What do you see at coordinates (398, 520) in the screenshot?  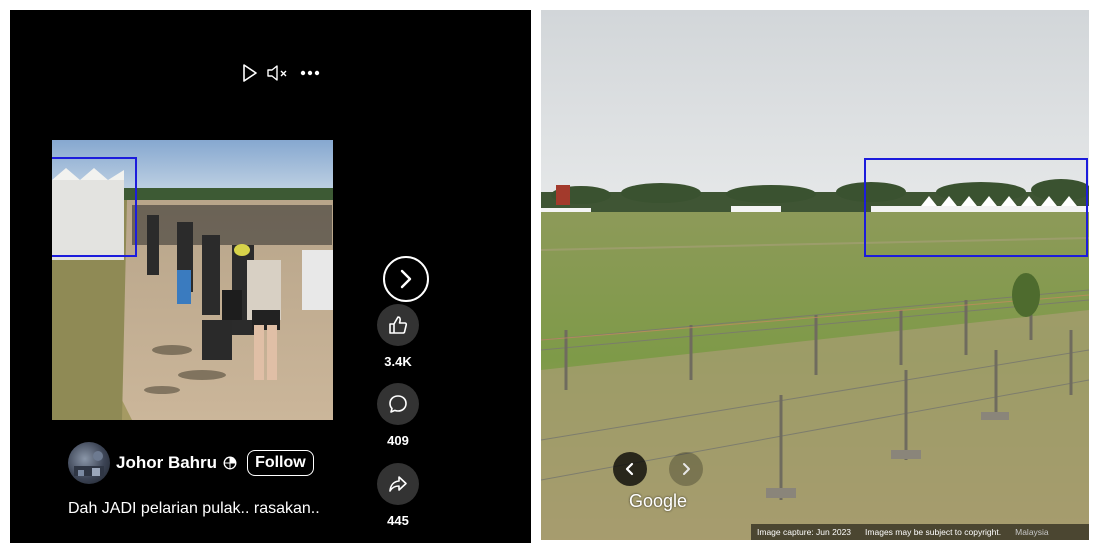 I see `share-count: 445` at bounding box center [398, 520].